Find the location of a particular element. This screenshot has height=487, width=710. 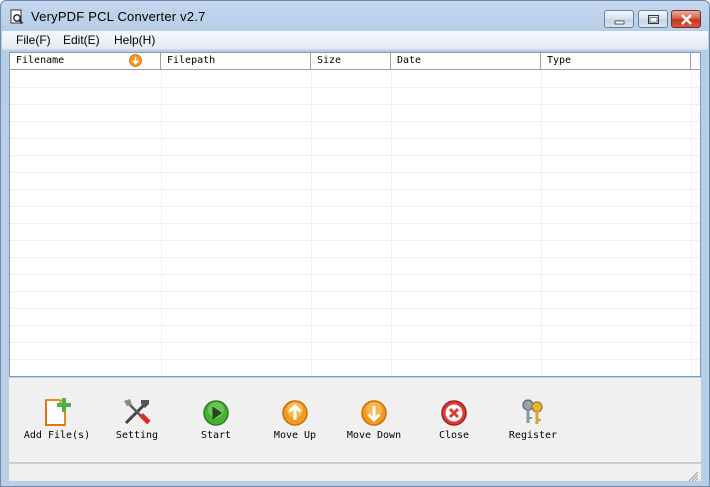

add-file-icon is located at coordinates (57, 412).